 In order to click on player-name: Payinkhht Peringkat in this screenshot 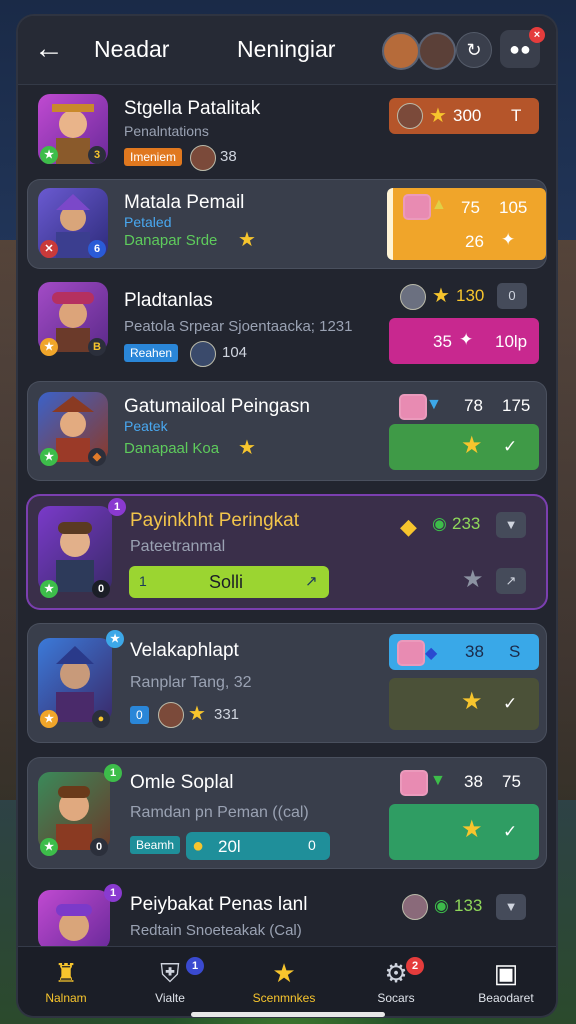, I will do `click(214, 520)`.